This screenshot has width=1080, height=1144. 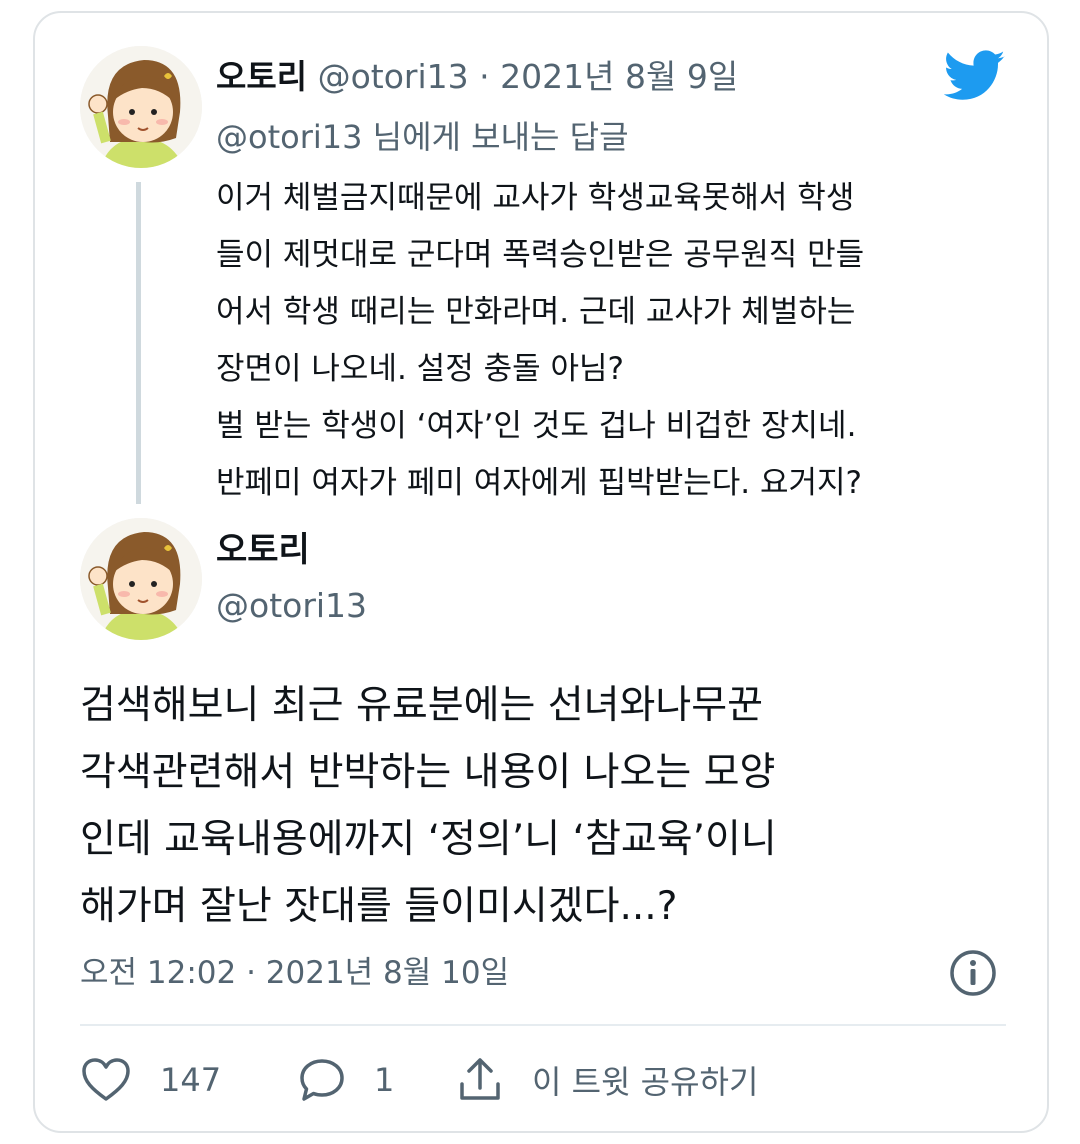 What do you see at coordinates (422, 705) in the screenshot?
I see `text-line: 검색해보니 최근 유료분에는 선녀와나무꾼` at bounding box center [422, 705].